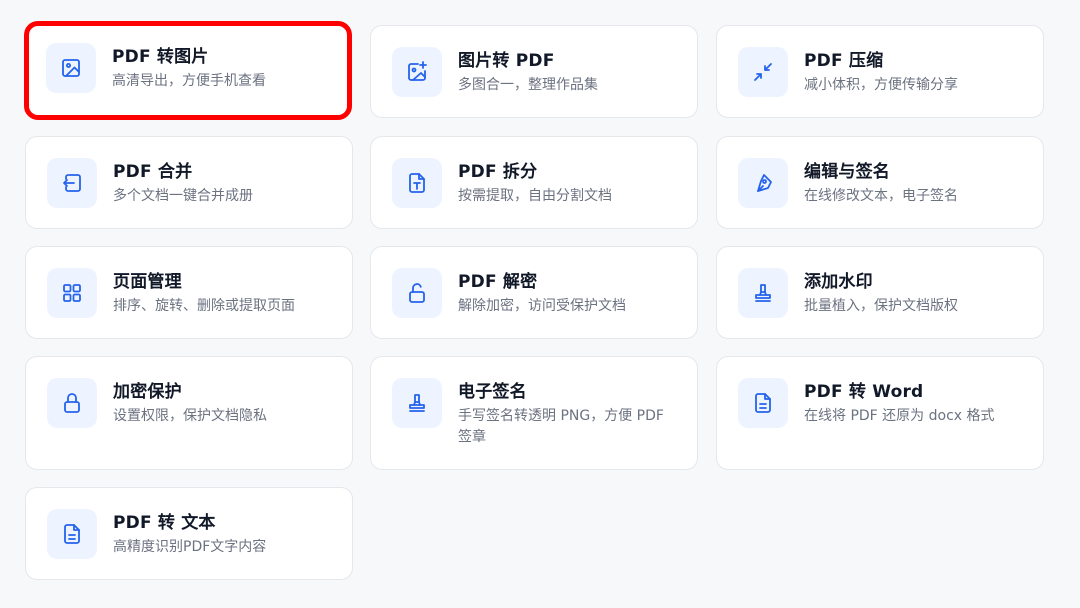 This screenshot has height=608, width=1080. I want to click on tool-title: 电子签名, so click(492, 392).